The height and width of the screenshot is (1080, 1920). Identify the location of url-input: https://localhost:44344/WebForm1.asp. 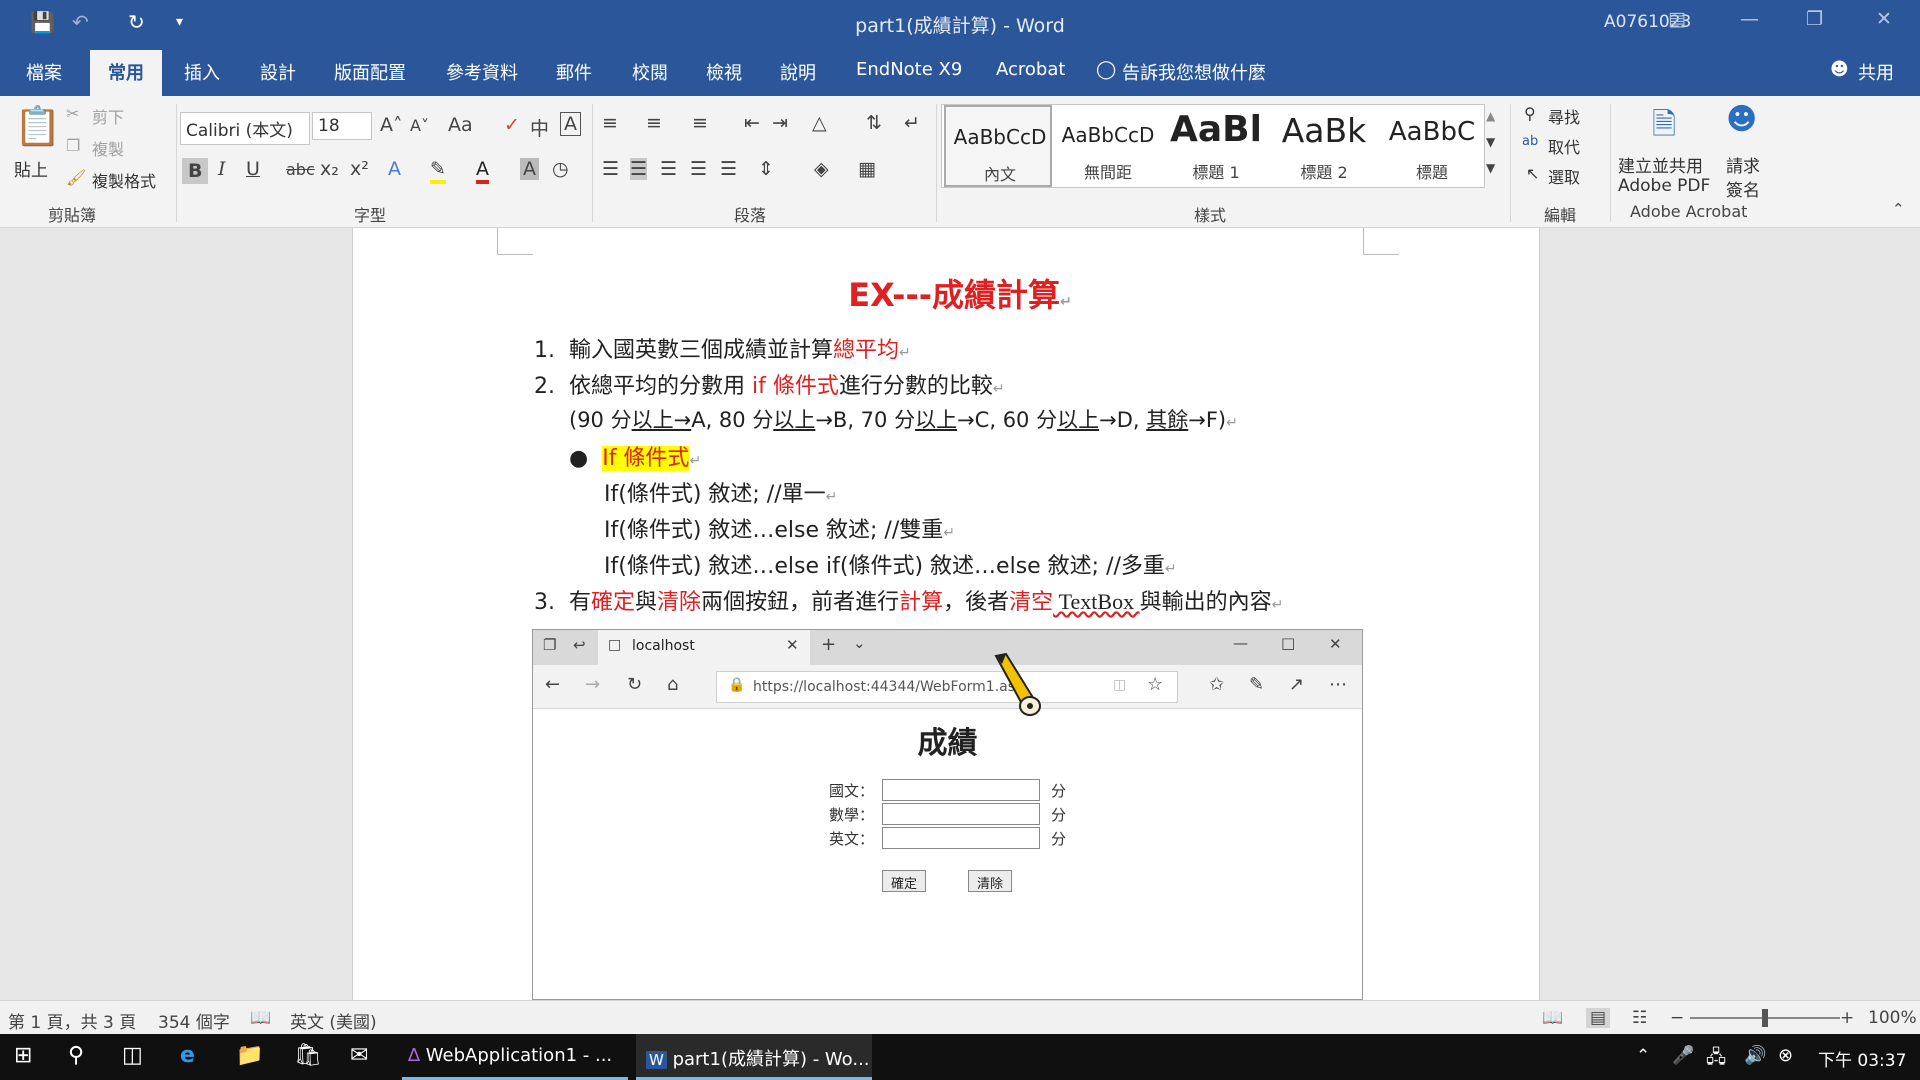
(947, 687).